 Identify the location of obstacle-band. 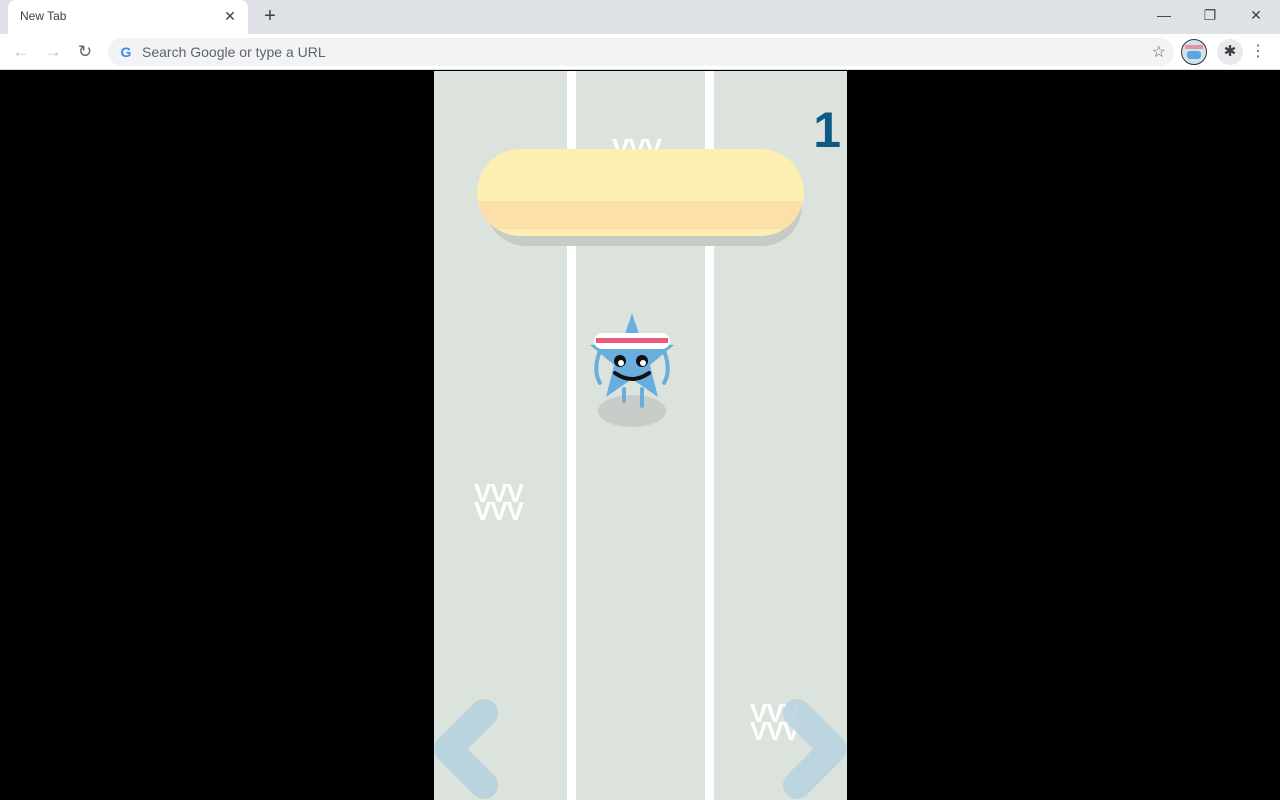
(640, 215).